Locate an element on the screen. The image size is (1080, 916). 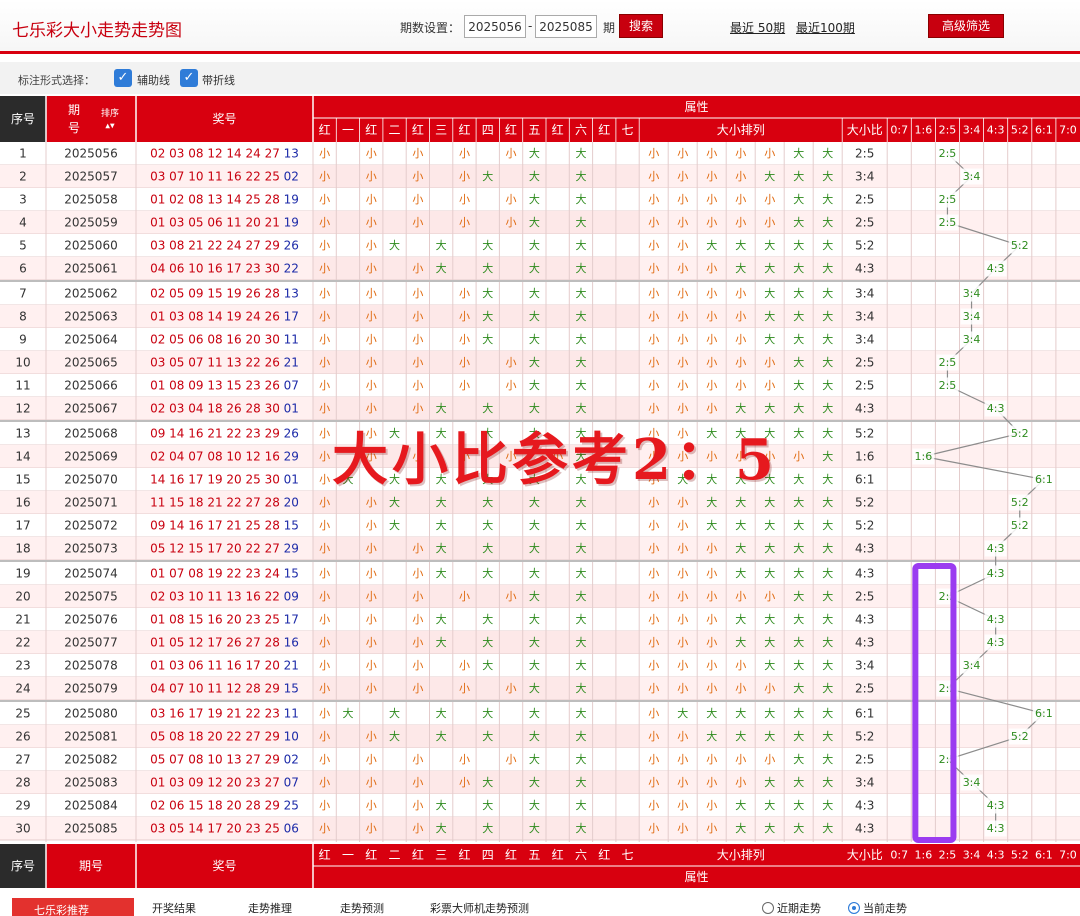
red-balls: 02 03 10 11 13 16 22 is located at coordinates (217, 597).